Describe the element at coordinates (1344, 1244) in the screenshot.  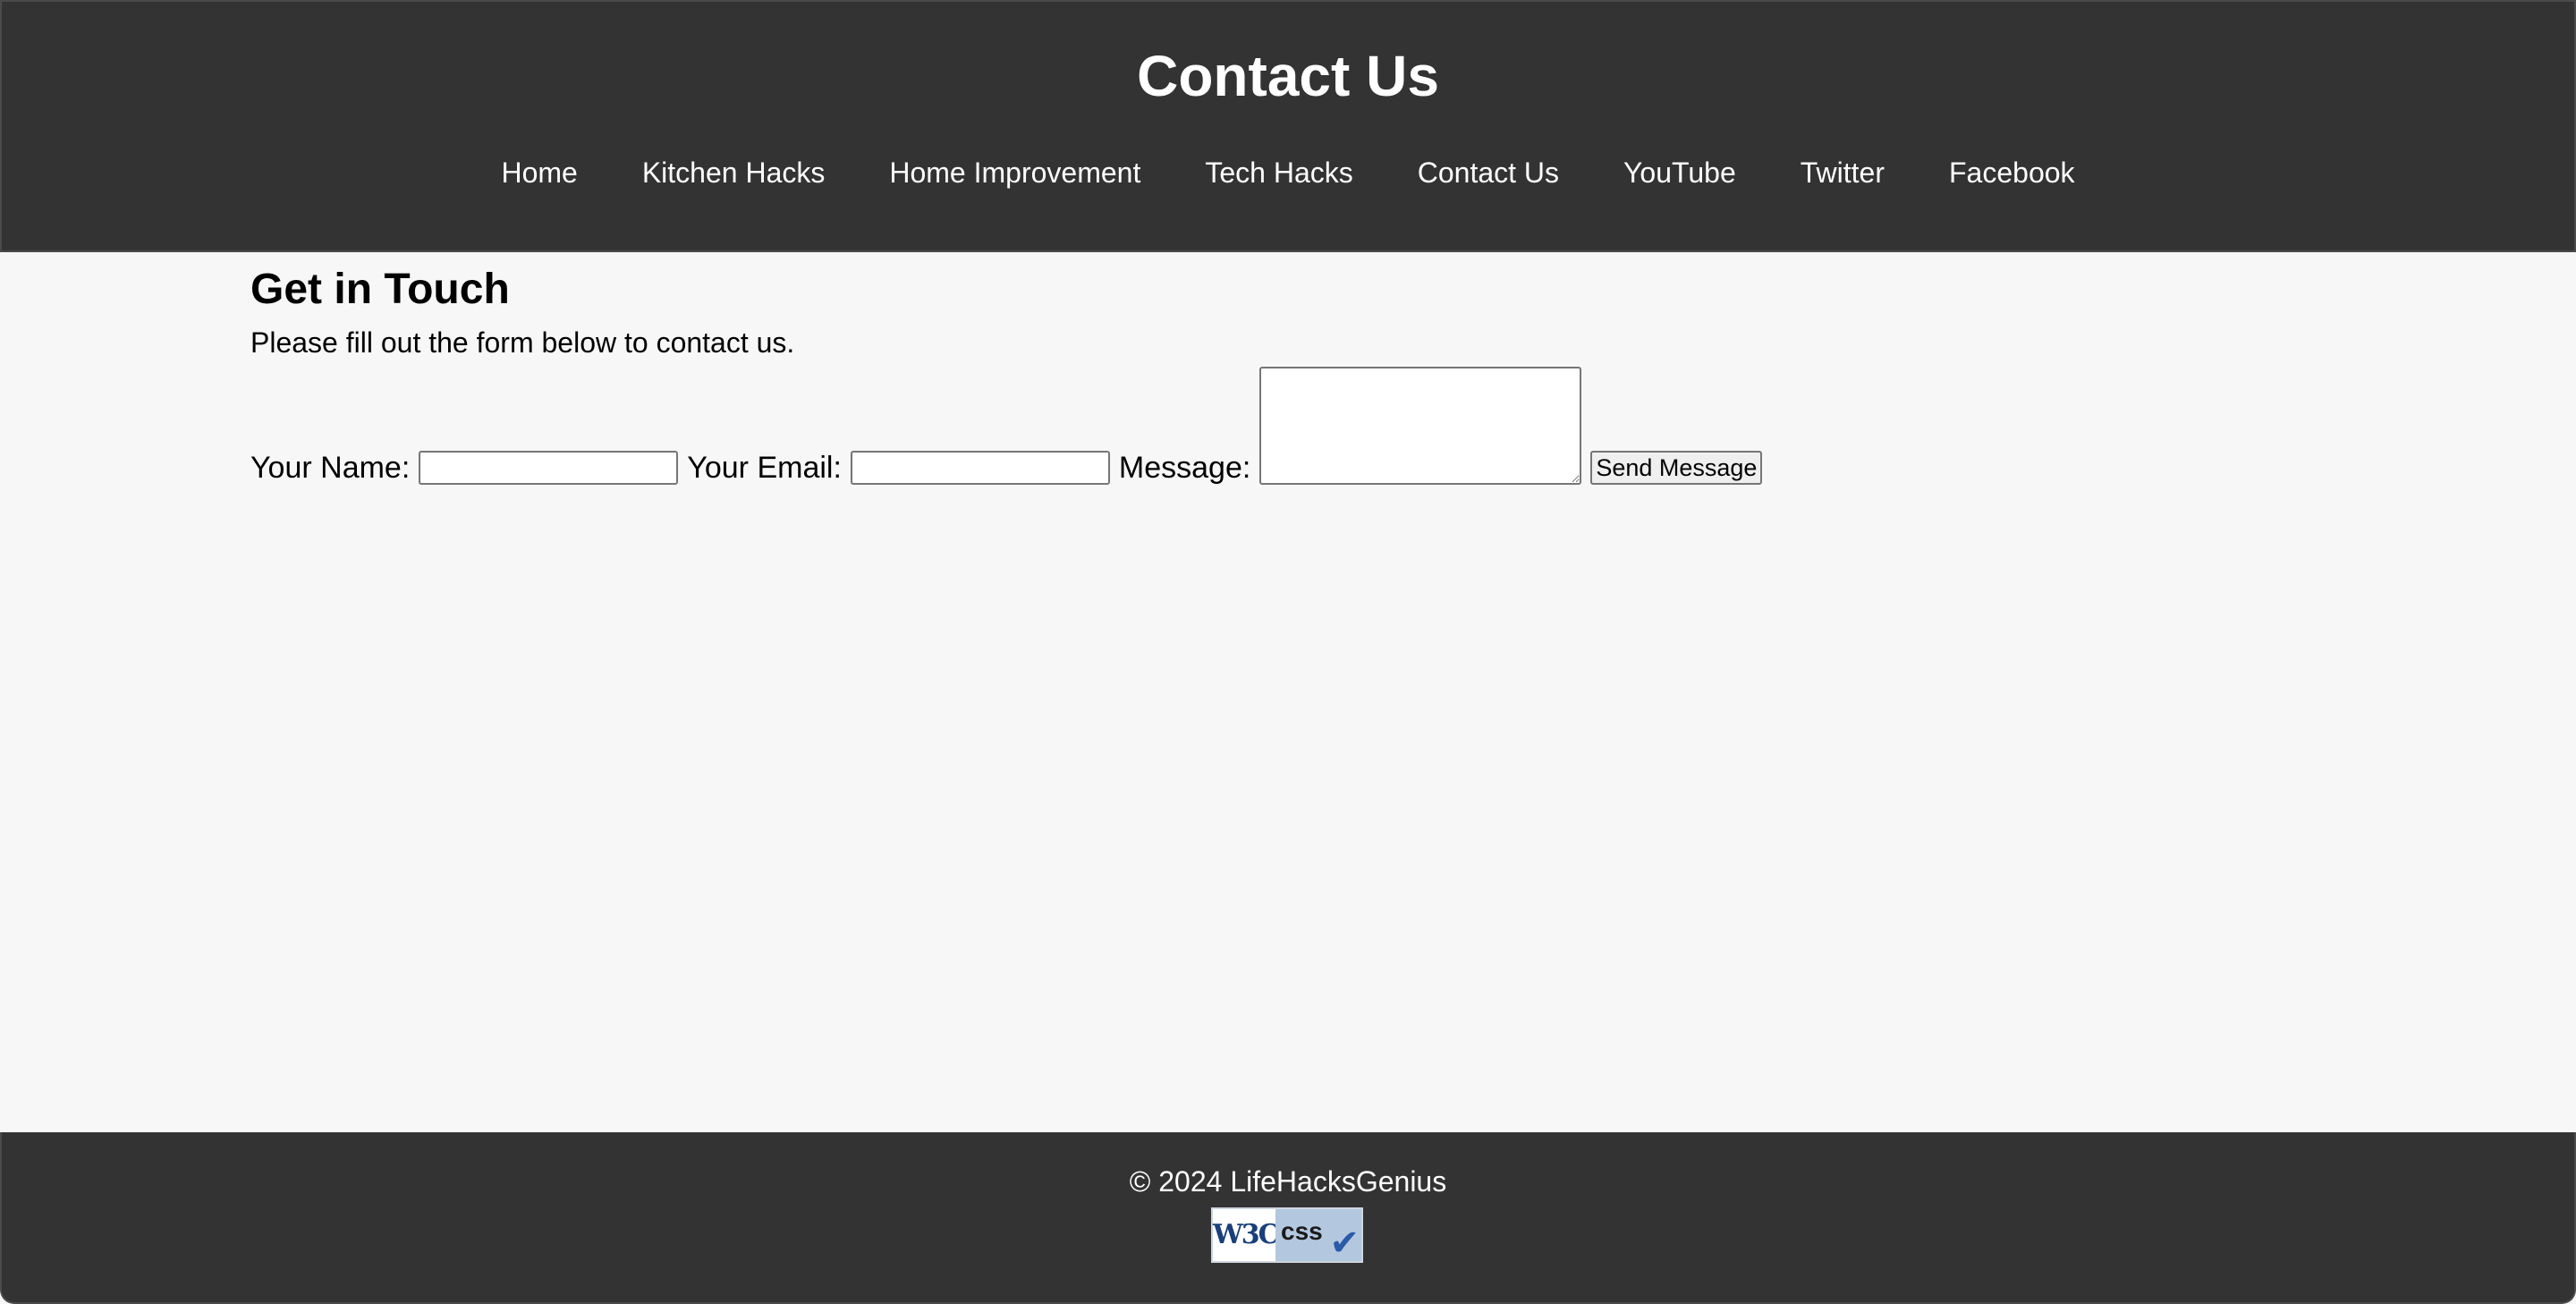
I see `checkmark-icon: ✔` at that location.